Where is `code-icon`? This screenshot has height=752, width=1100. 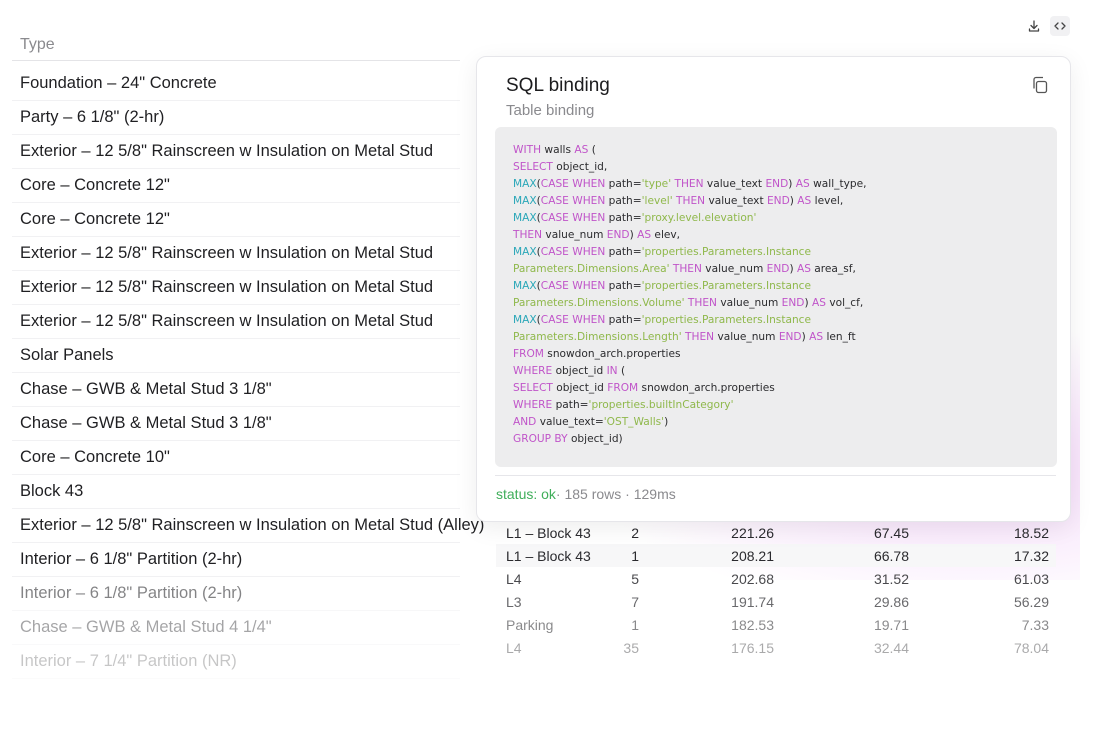 code-icon is located at coordinates (1060, 26).